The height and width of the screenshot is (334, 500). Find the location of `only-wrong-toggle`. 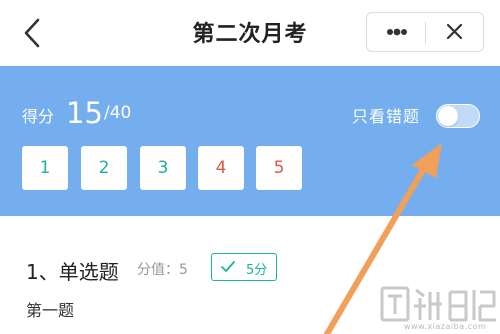

only-wrong-toggle is located at coordinates (458, 116).